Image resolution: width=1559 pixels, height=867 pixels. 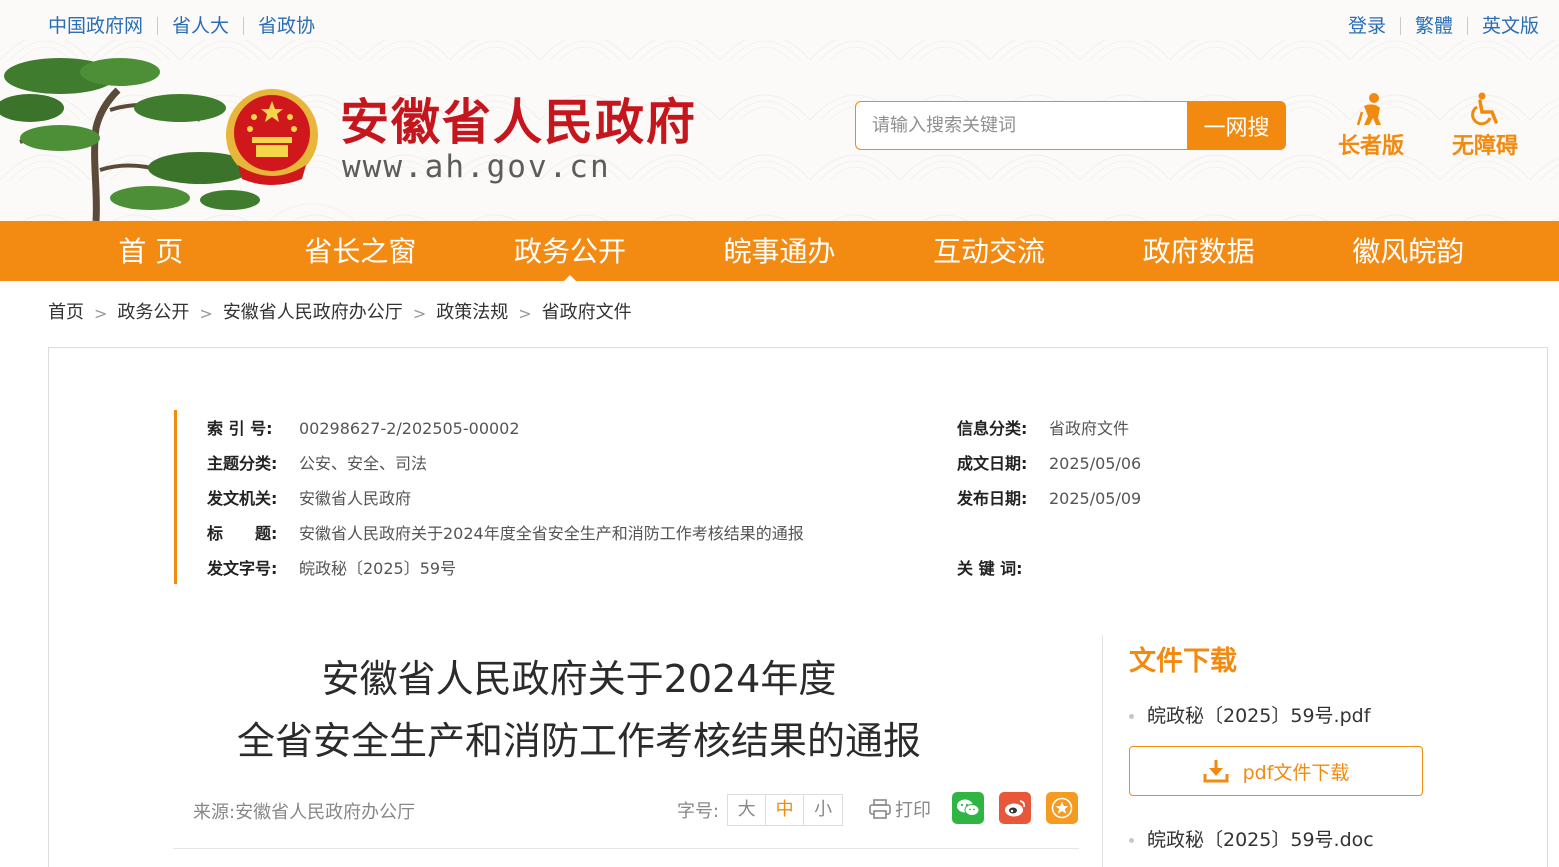 I want to click on breadcrumb-general-office: 安徽省人民政府办公厅, so click(x=313, y=313).